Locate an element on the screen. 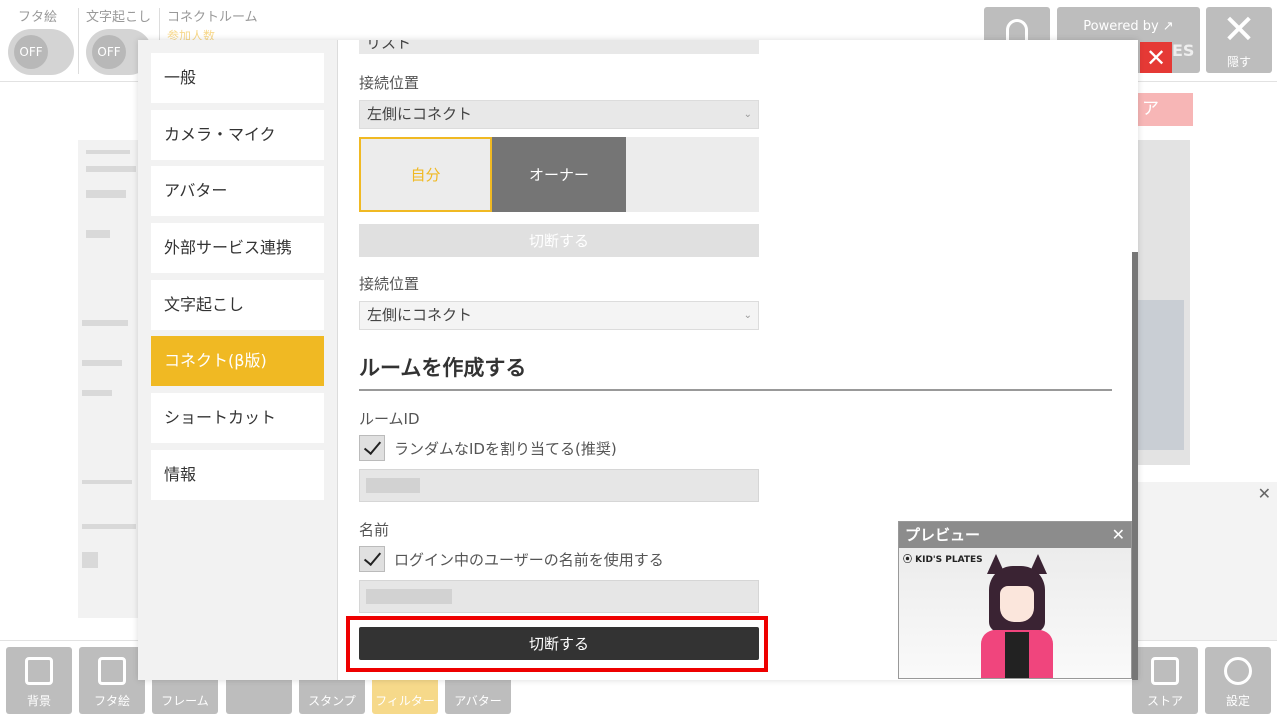 This screenshot has width=1277, height=717. preview-title: プレビュー is located at coordinates (943, 535).